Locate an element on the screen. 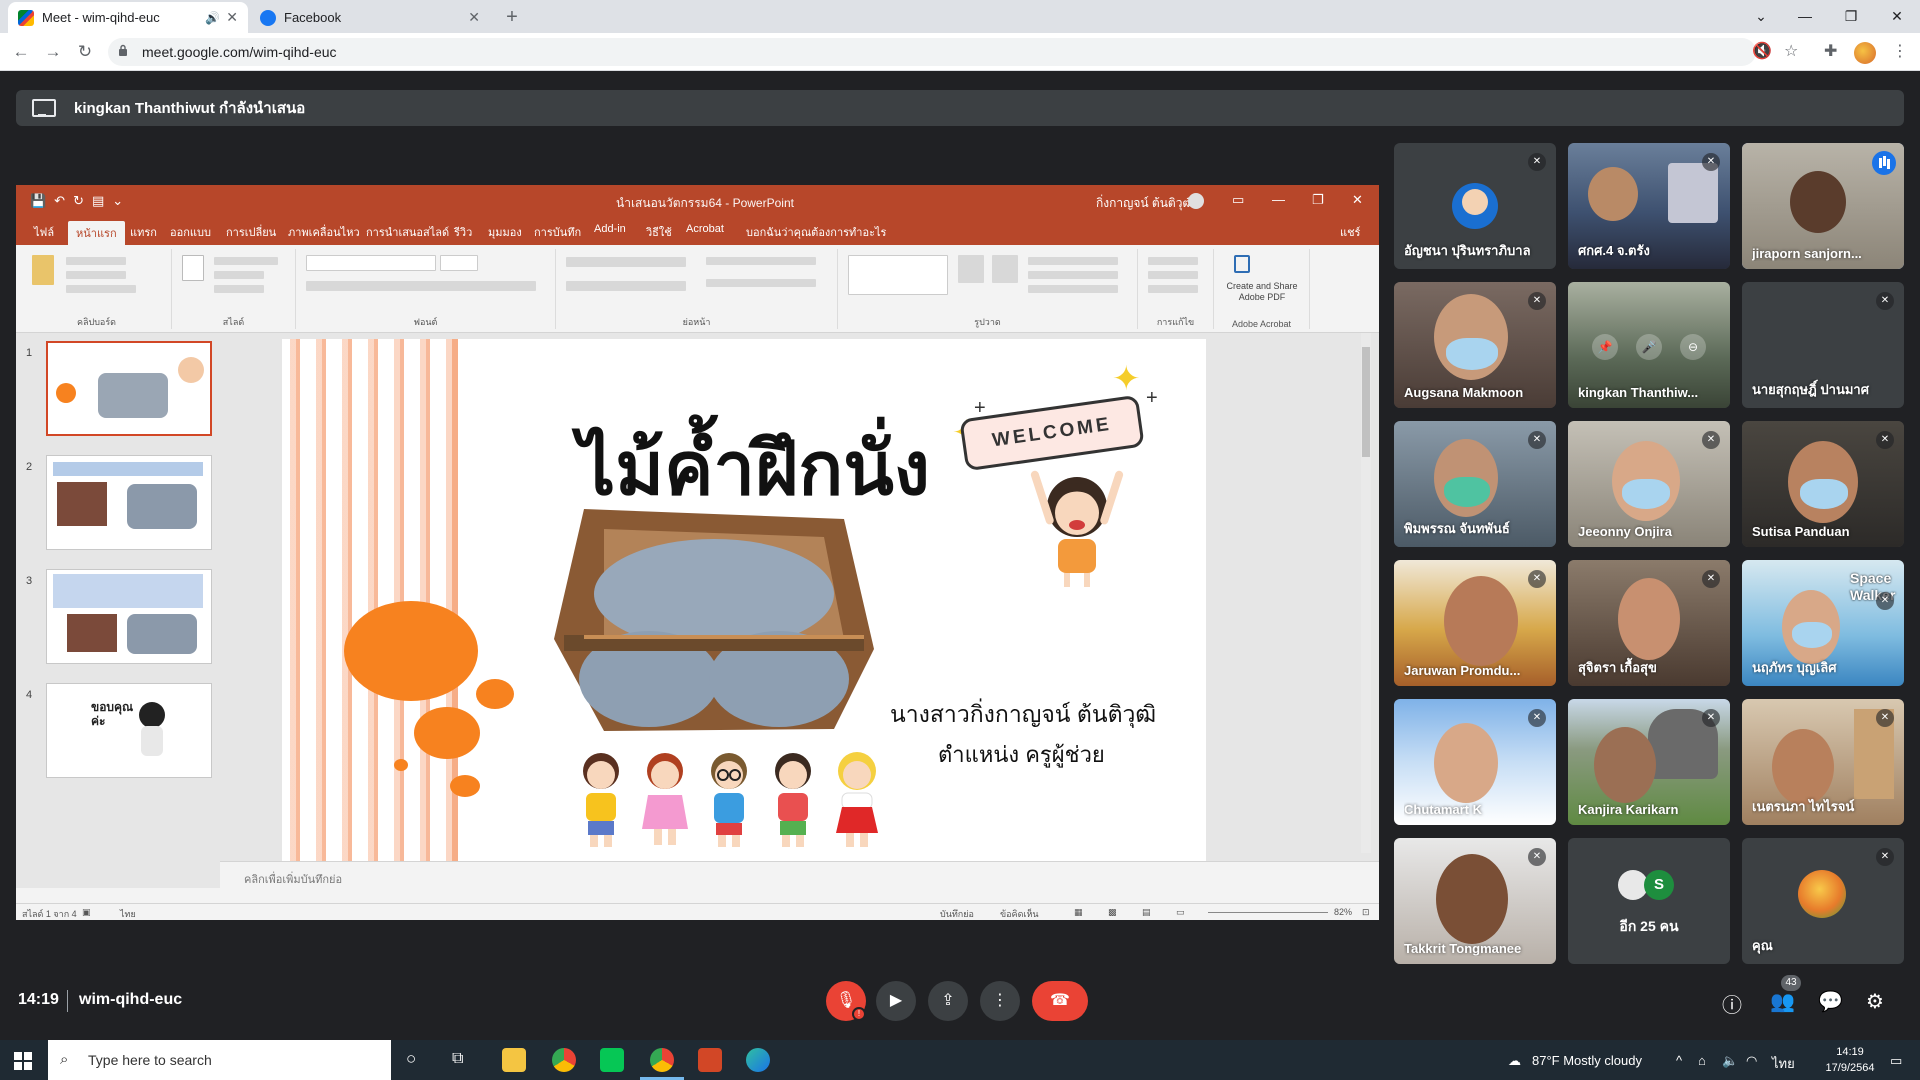 The width and height of the screenshot is (1920, 1080). author-name: นางสาวกิ่งกาญจน์ ต้นติวุฒิ is located at coordinates (1023, 715).